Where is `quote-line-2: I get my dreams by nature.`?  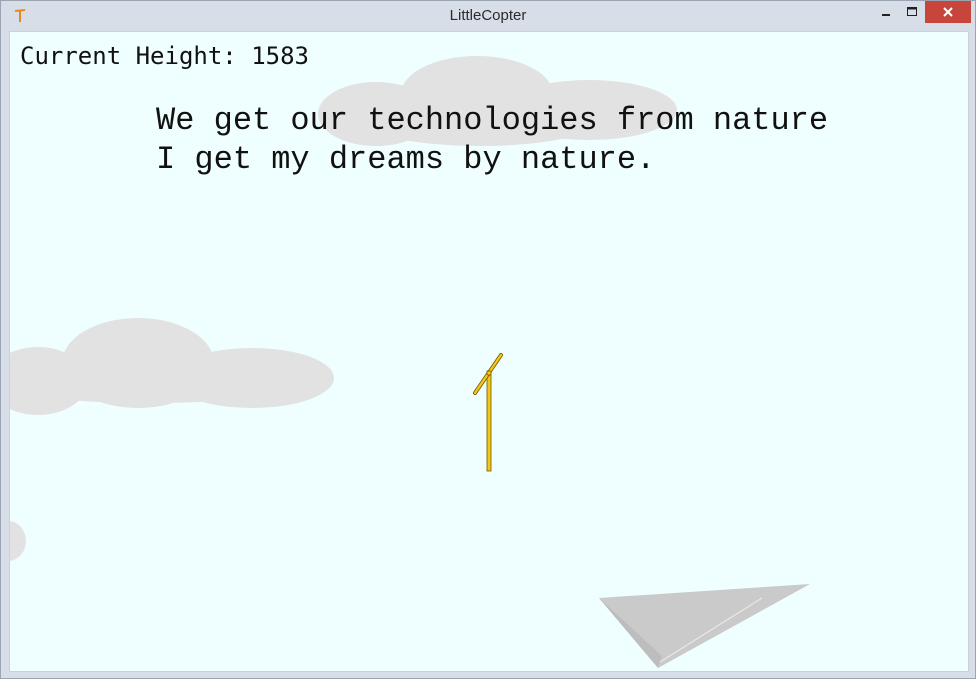
quote-line-2: I get my dreams by nature. is located at coordinates (406, 159).